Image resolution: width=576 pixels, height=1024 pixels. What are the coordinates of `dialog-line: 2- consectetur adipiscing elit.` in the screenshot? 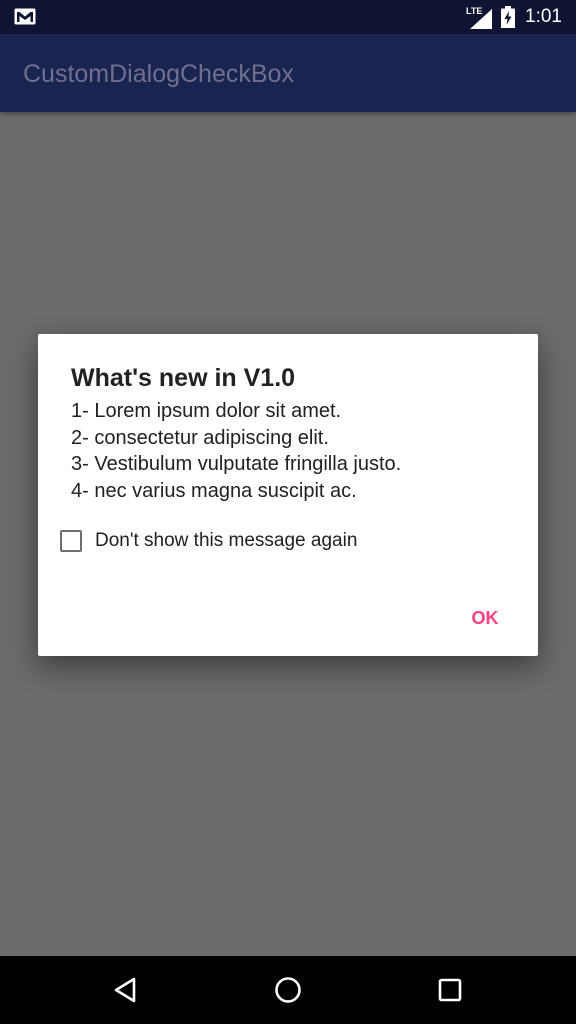 It's located at (200, 437).